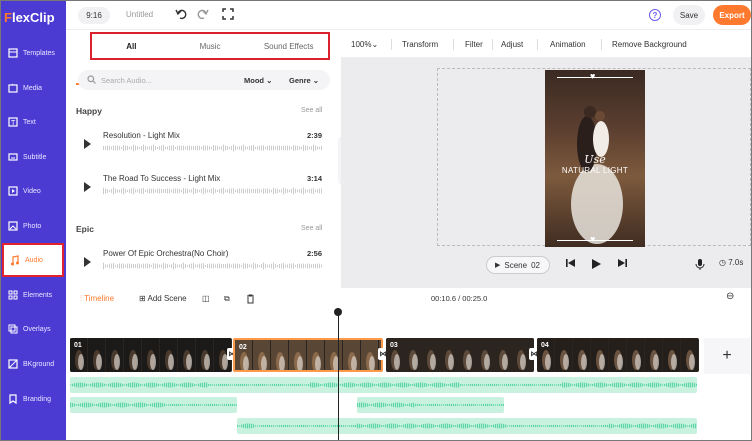 This screenshot has height=441, width=752. Describe the element at coordinates (243, 347) in the screenshot. I see `clip-number: 02` at that location.